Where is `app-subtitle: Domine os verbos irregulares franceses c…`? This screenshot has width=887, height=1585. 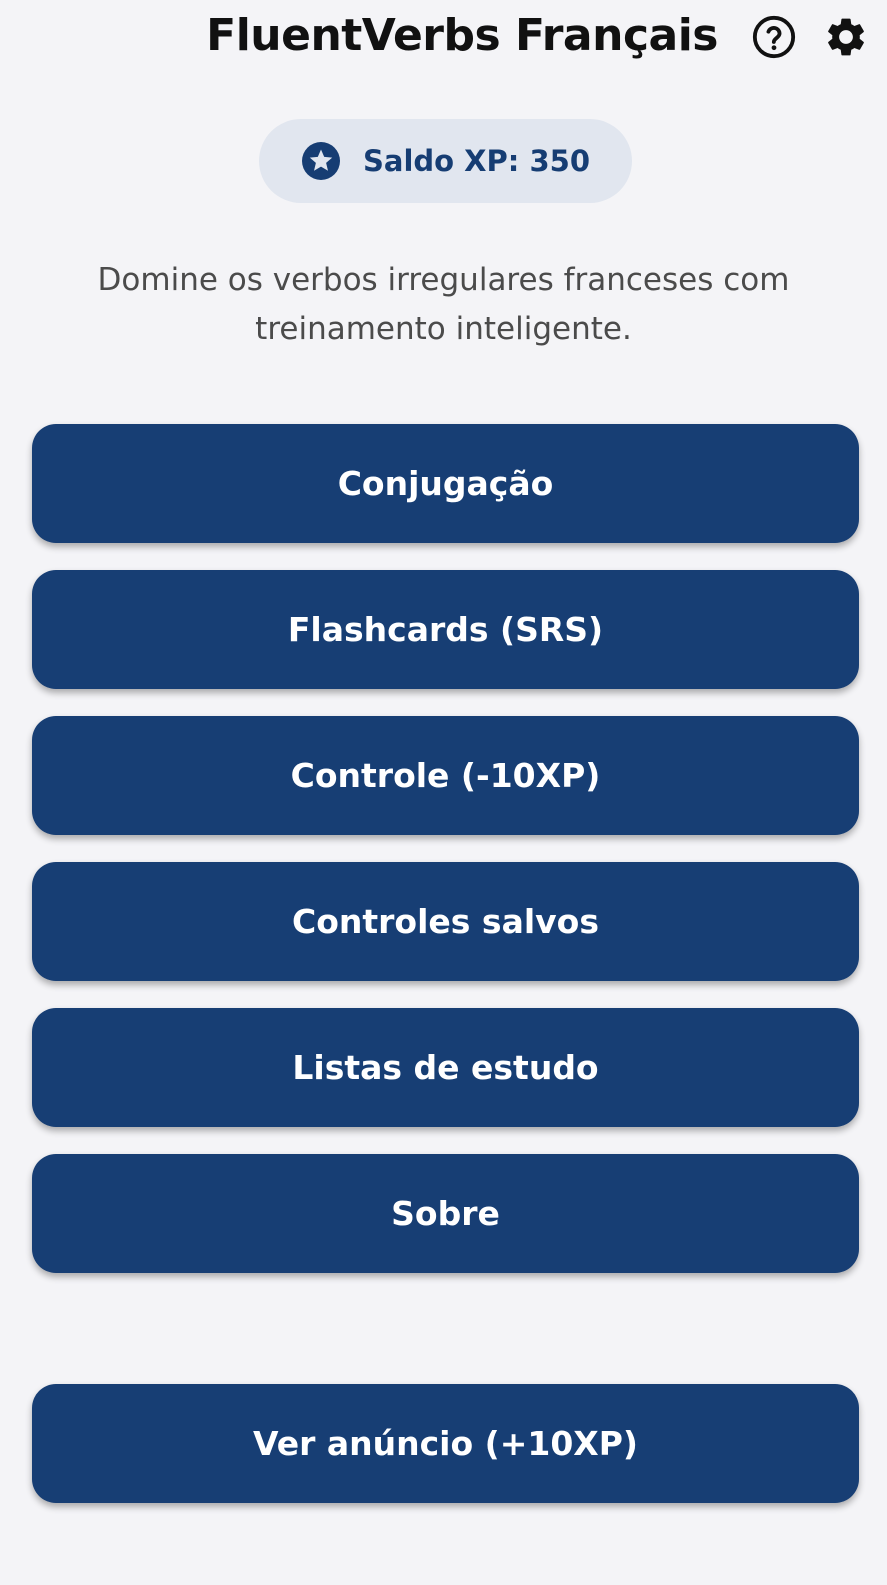
app-subtitle: Domine os verbos irregulares franceses c… is located at coordinates (443, 304).